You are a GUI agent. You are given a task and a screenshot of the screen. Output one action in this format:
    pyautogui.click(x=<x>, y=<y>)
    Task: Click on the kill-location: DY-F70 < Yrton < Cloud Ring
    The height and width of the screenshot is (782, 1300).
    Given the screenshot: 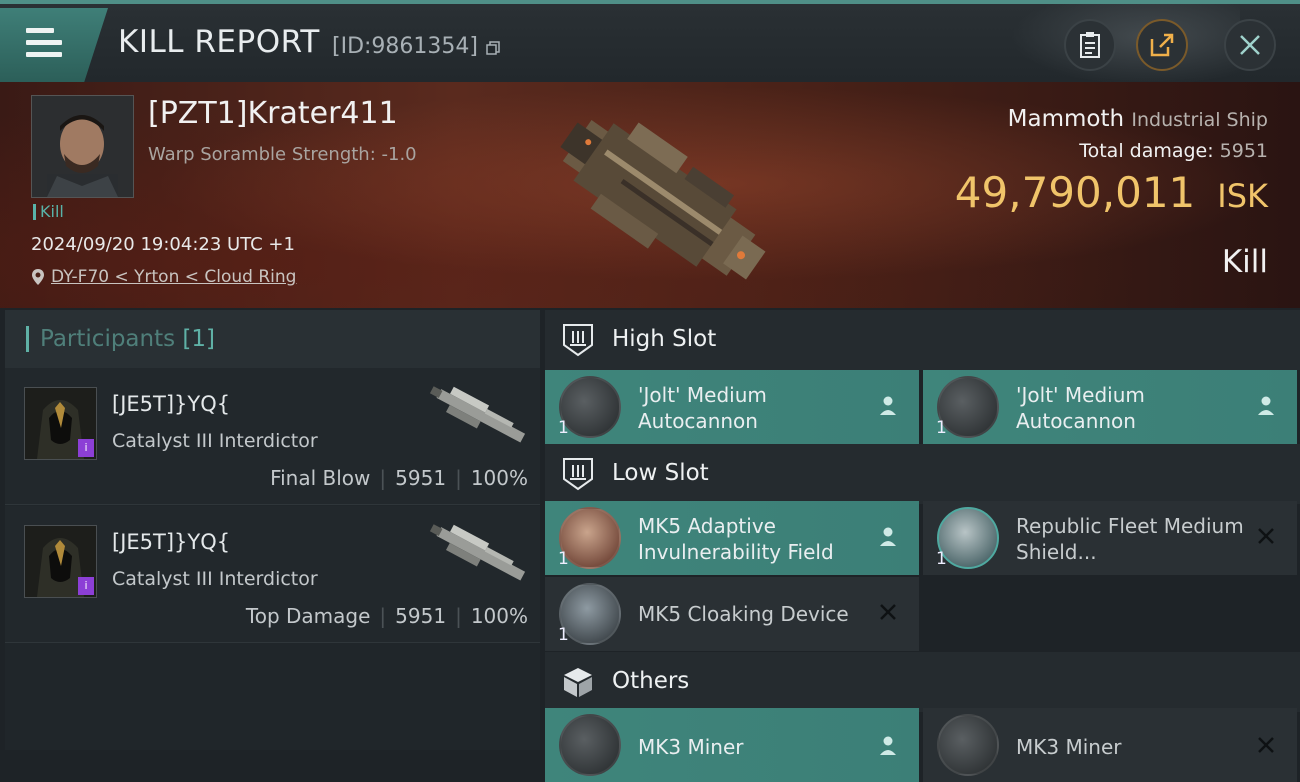 What is the action you would take?
    pyautogui.click(x=163, y=277)
    